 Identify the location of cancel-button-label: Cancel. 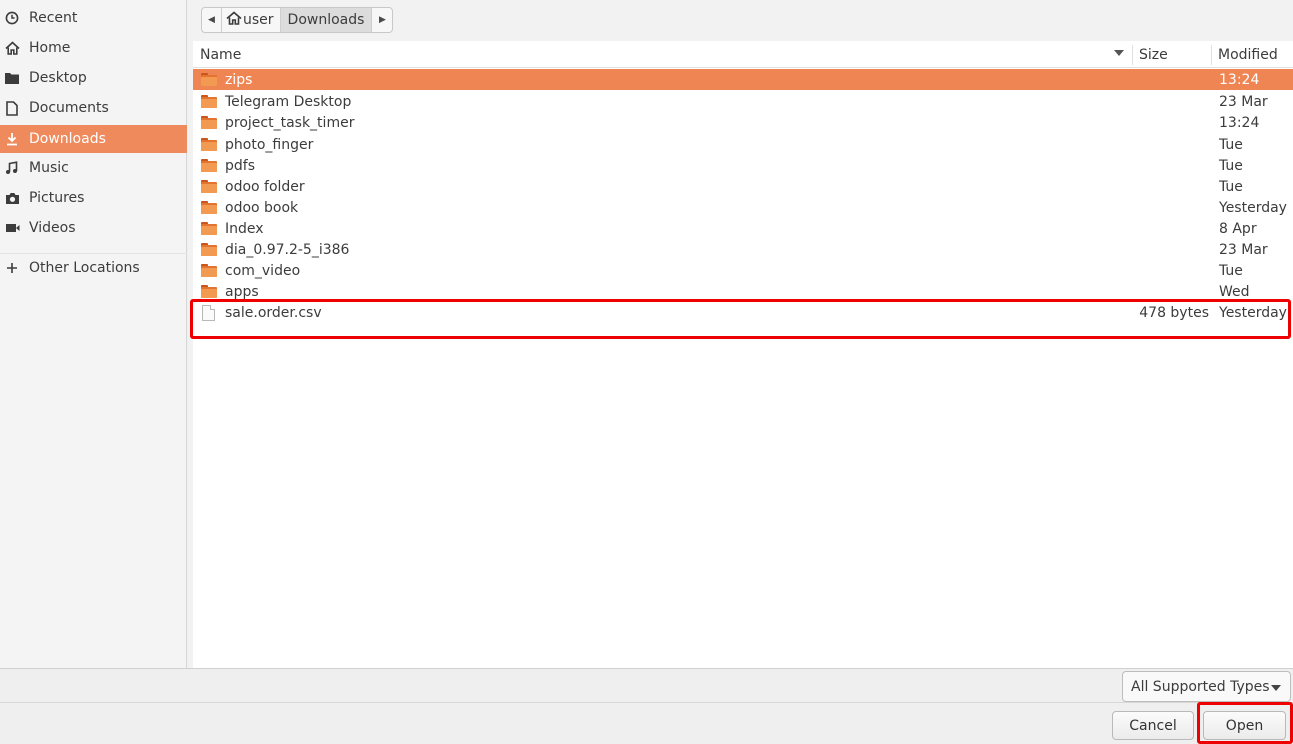
(1153, 725).